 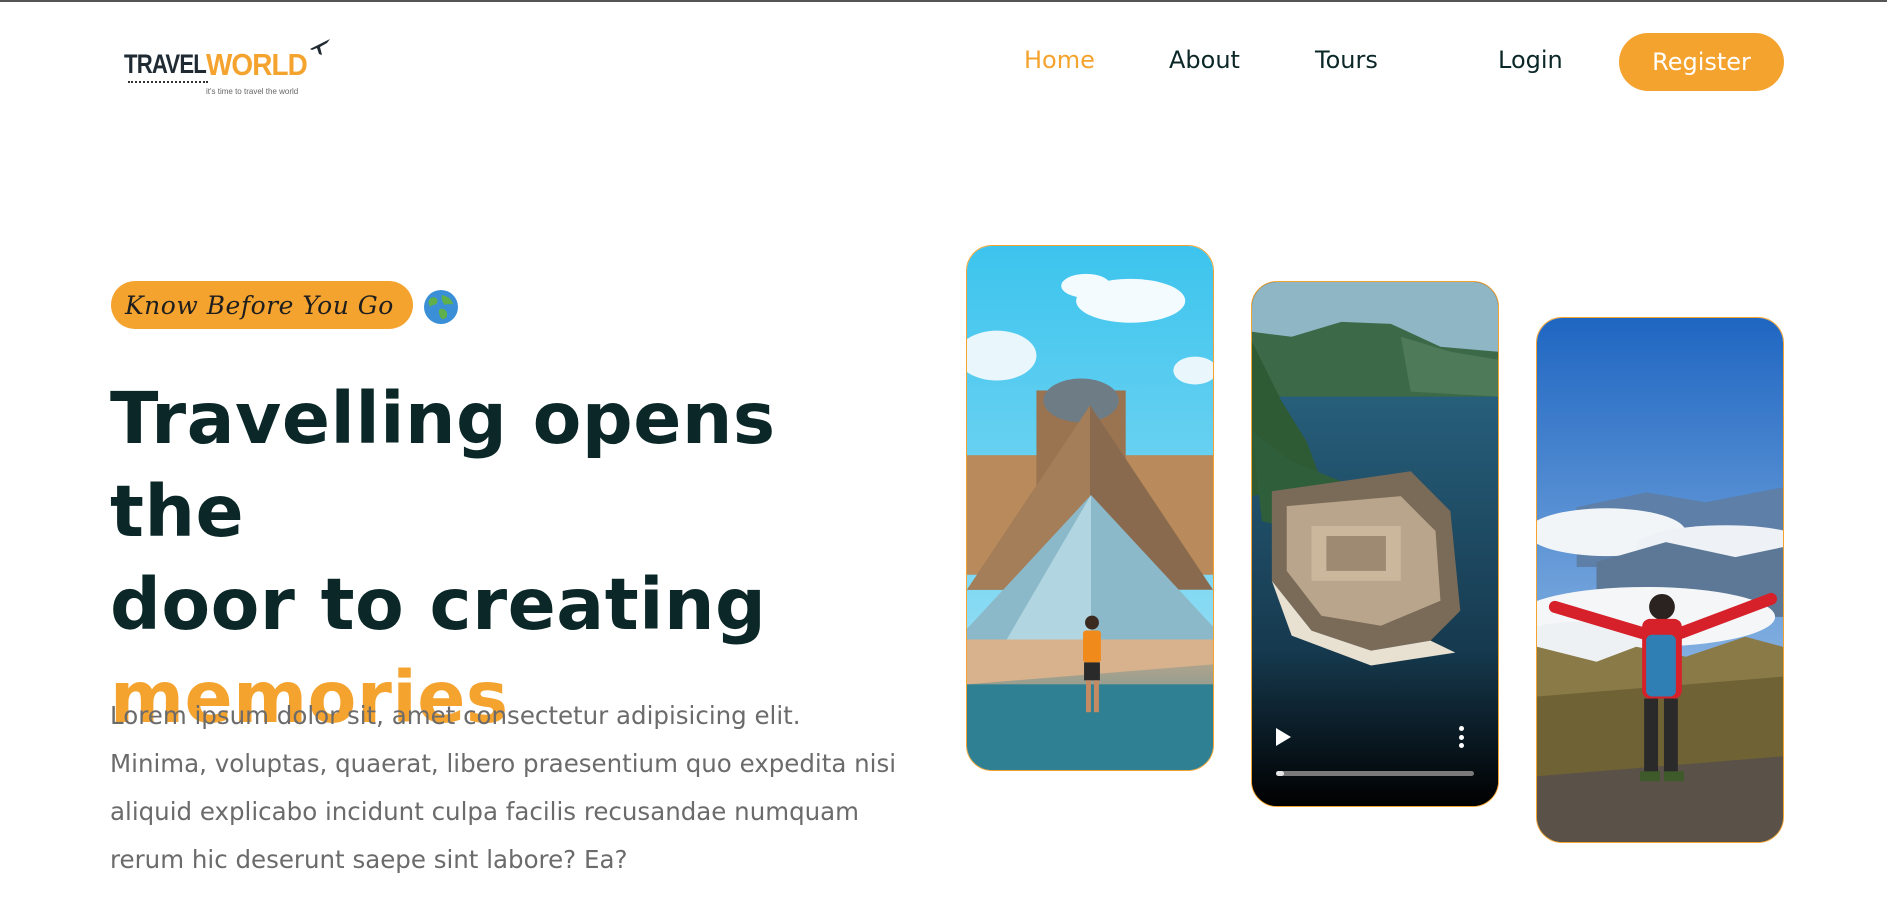 I want to click on hero-image-louvre, so click(x=1090, y=508).